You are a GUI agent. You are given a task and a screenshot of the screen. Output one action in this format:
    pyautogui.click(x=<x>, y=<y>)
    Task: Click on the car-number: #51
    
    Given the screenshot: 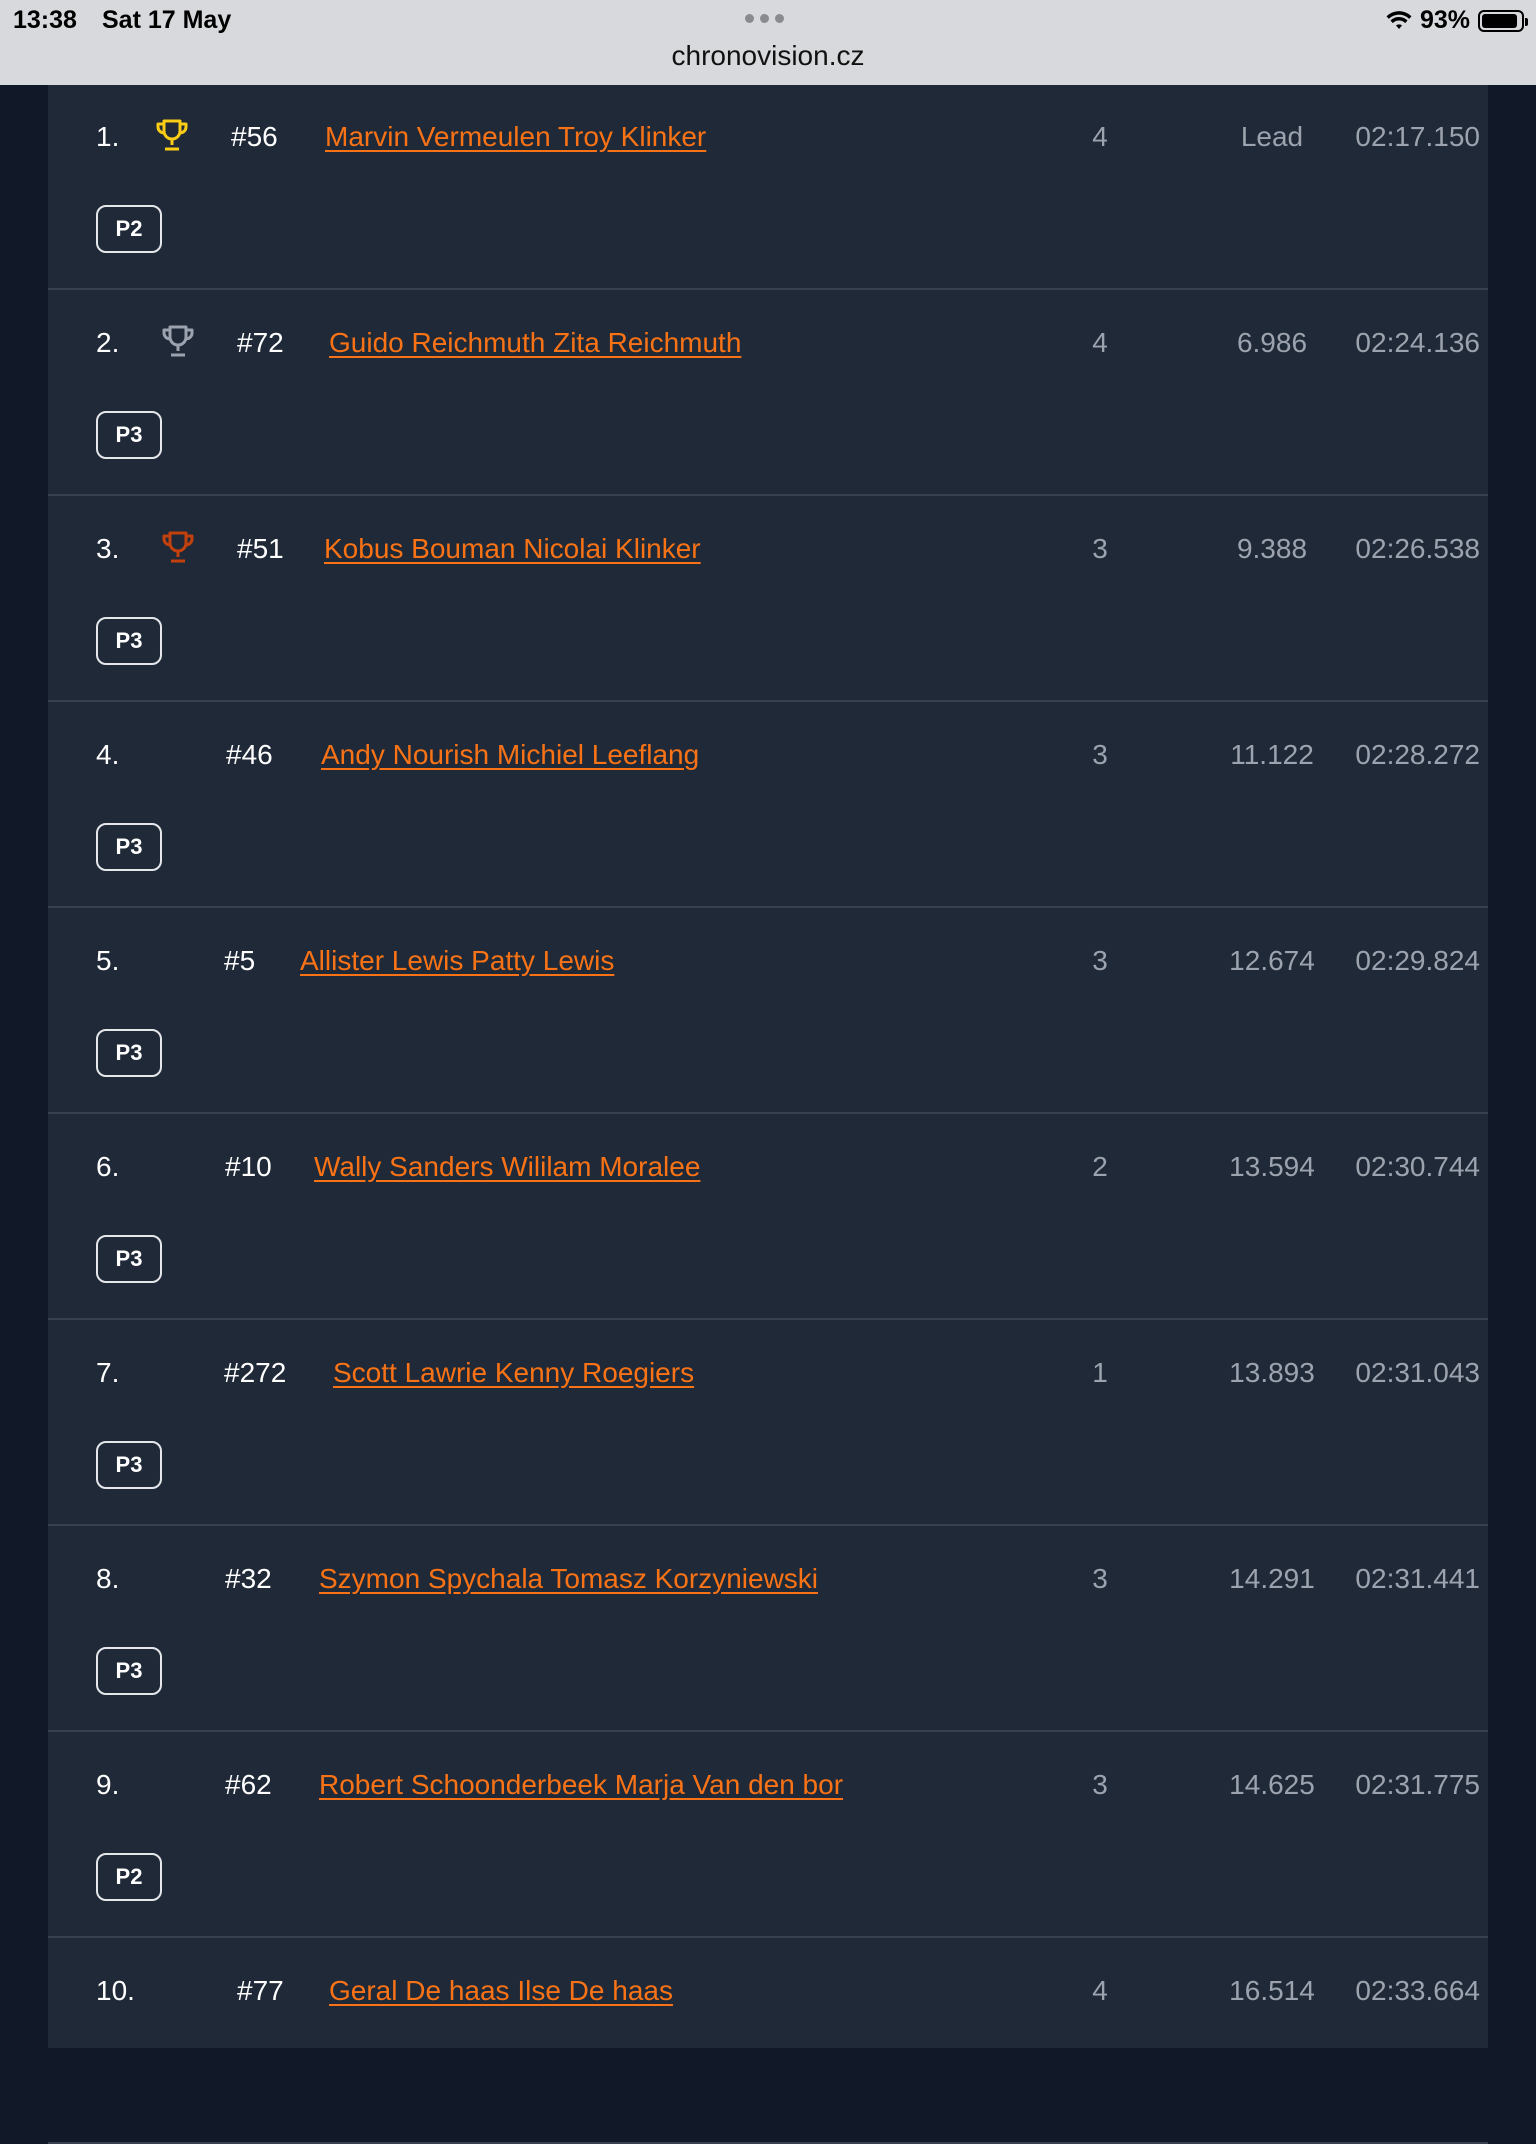 What is the action you would take?
    pyautogui.click(x=260, y=548)
    